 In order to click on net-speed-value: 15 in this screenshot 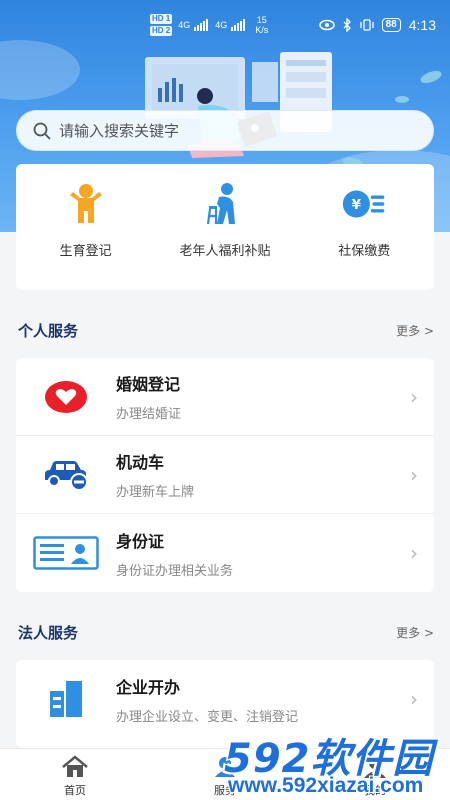, I will do `click(261, 20)`.